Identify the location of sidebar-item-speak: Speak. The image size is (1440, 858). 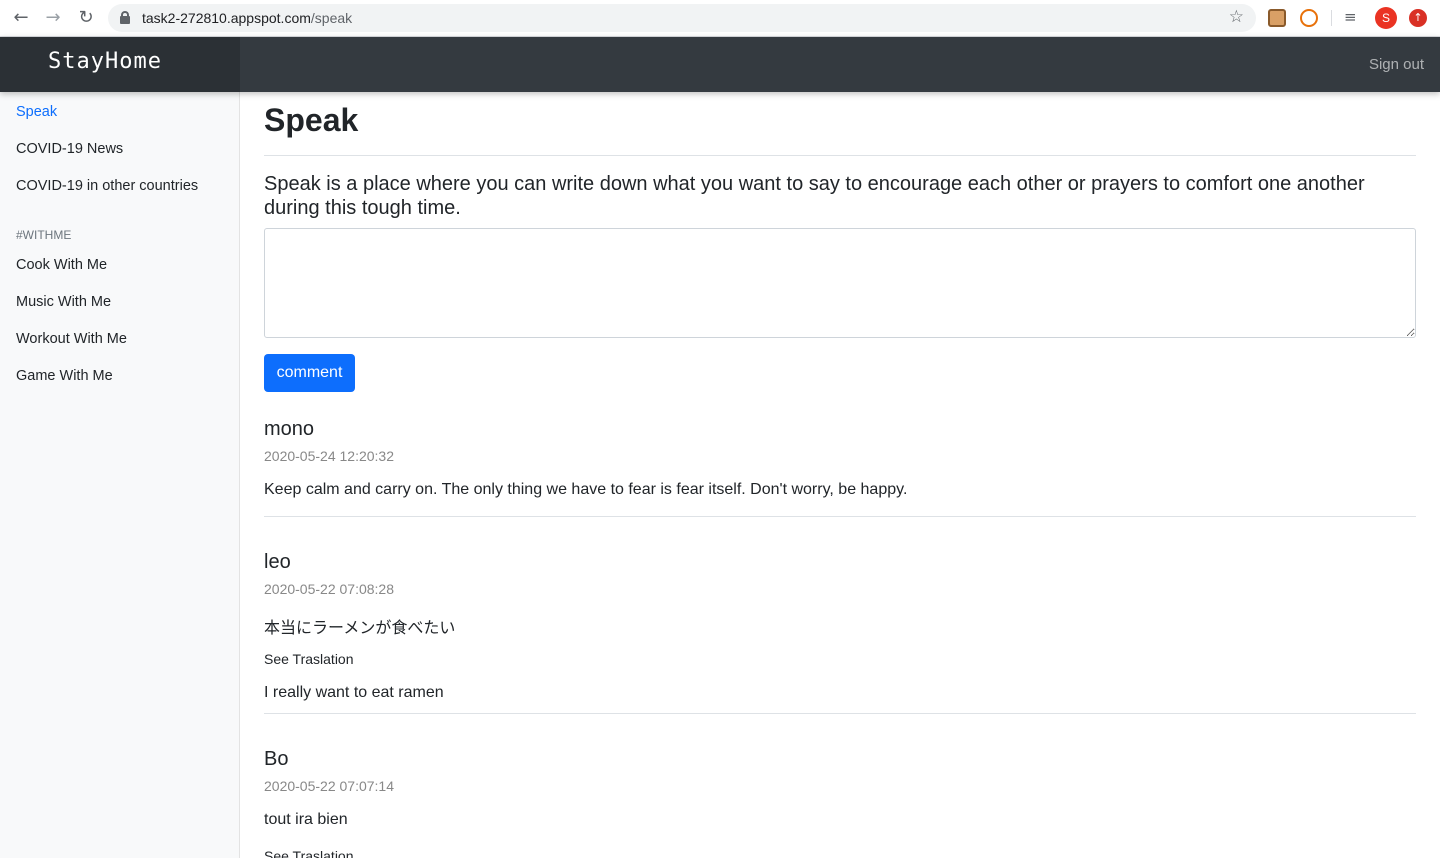
(36, 112).